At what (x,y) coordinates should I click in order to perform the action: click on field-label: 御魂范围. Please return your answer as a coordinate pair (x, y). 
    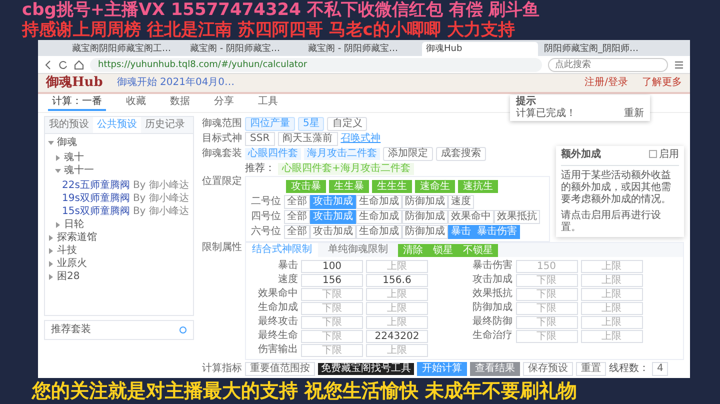
    Looking at the image, I should click on (221, 124).